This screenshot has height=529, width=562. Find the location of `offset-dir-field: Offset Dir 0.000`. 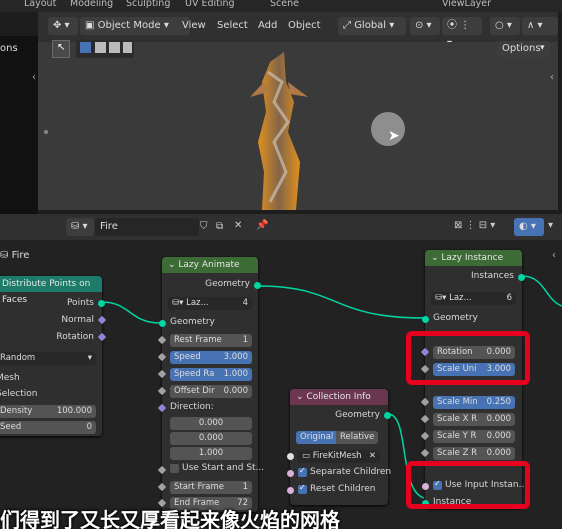

offset-dir-field: Offset Dir 0.000 is located at coordinates (211, 391).